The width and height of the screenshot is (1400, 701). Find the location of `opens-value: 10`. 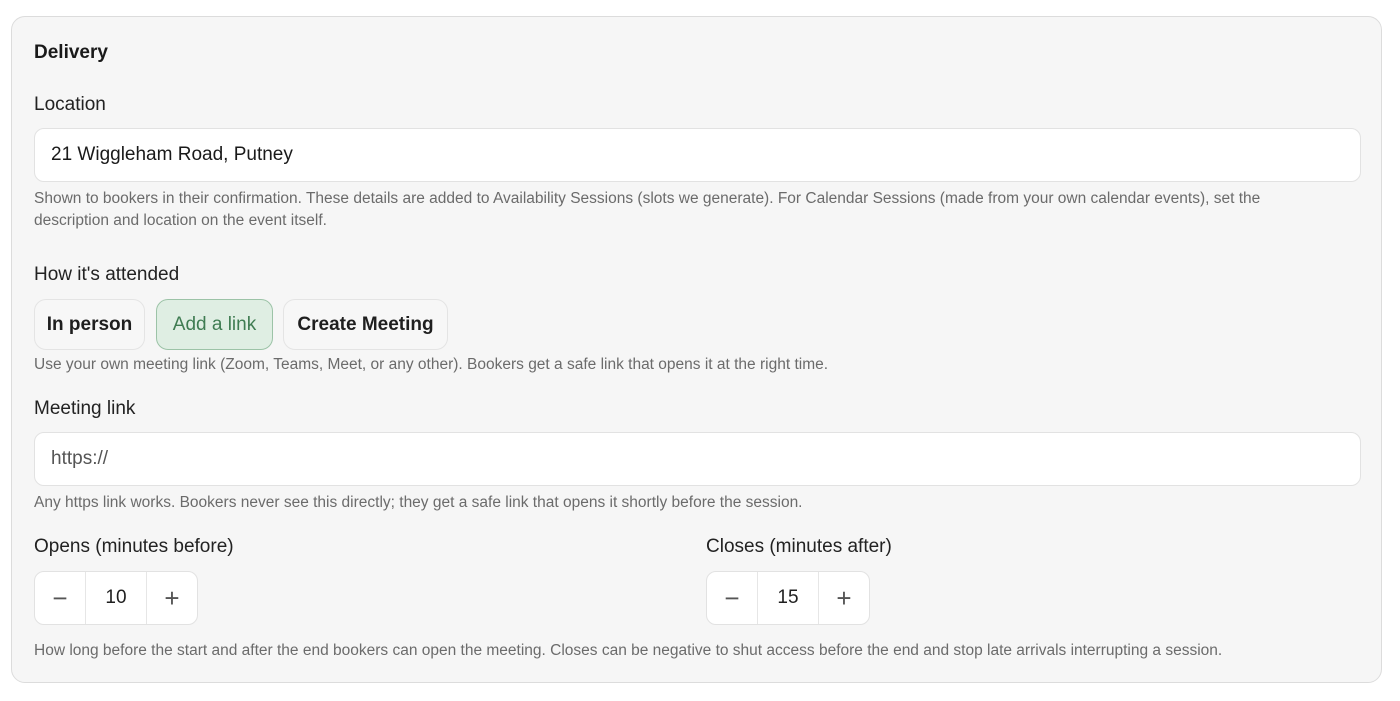

opens-value: 10 is located at coordinates (116, 598).